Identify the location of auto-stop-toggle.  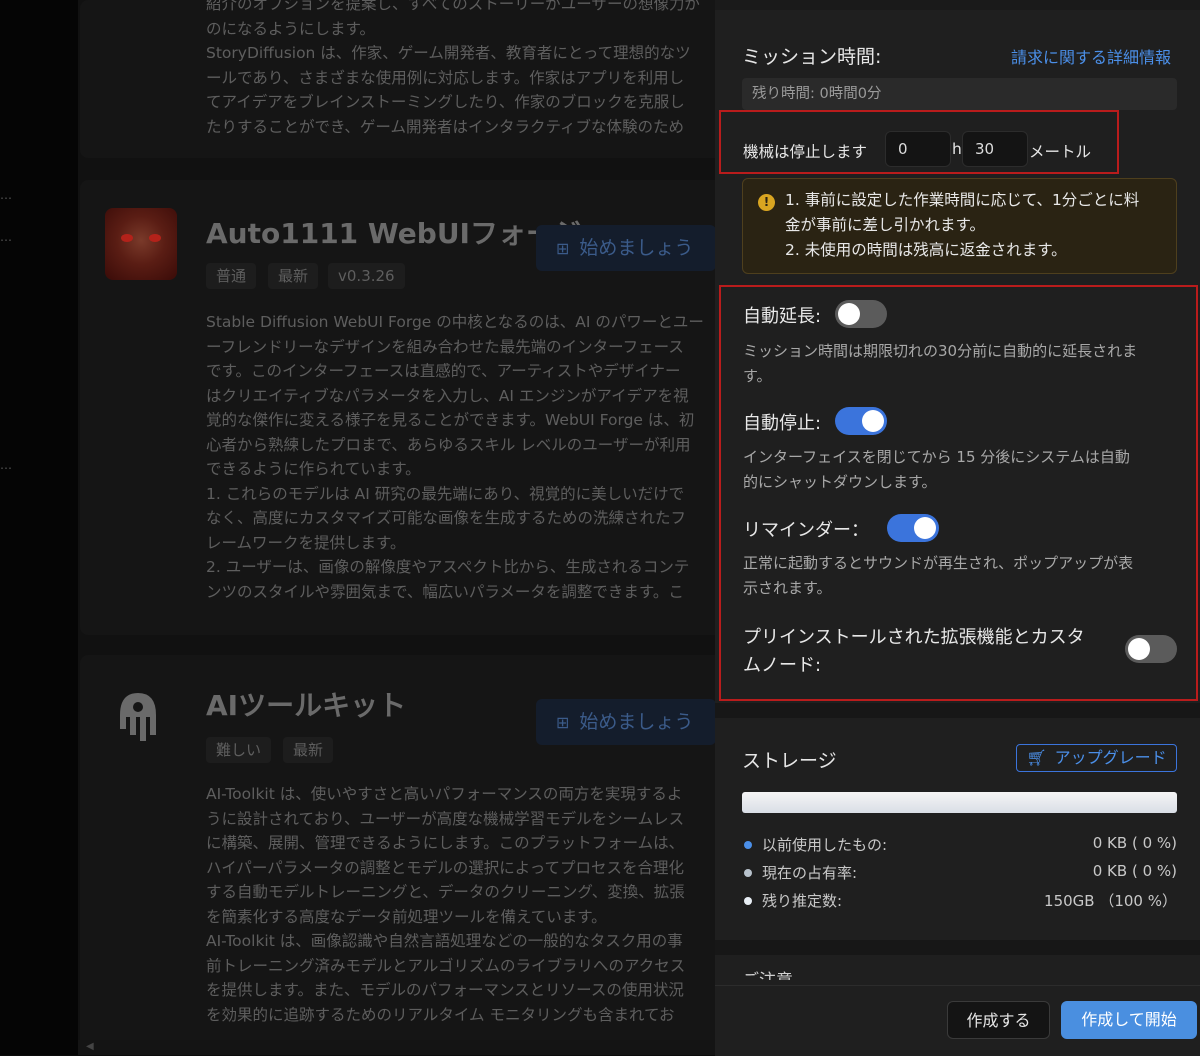
(861, 421).